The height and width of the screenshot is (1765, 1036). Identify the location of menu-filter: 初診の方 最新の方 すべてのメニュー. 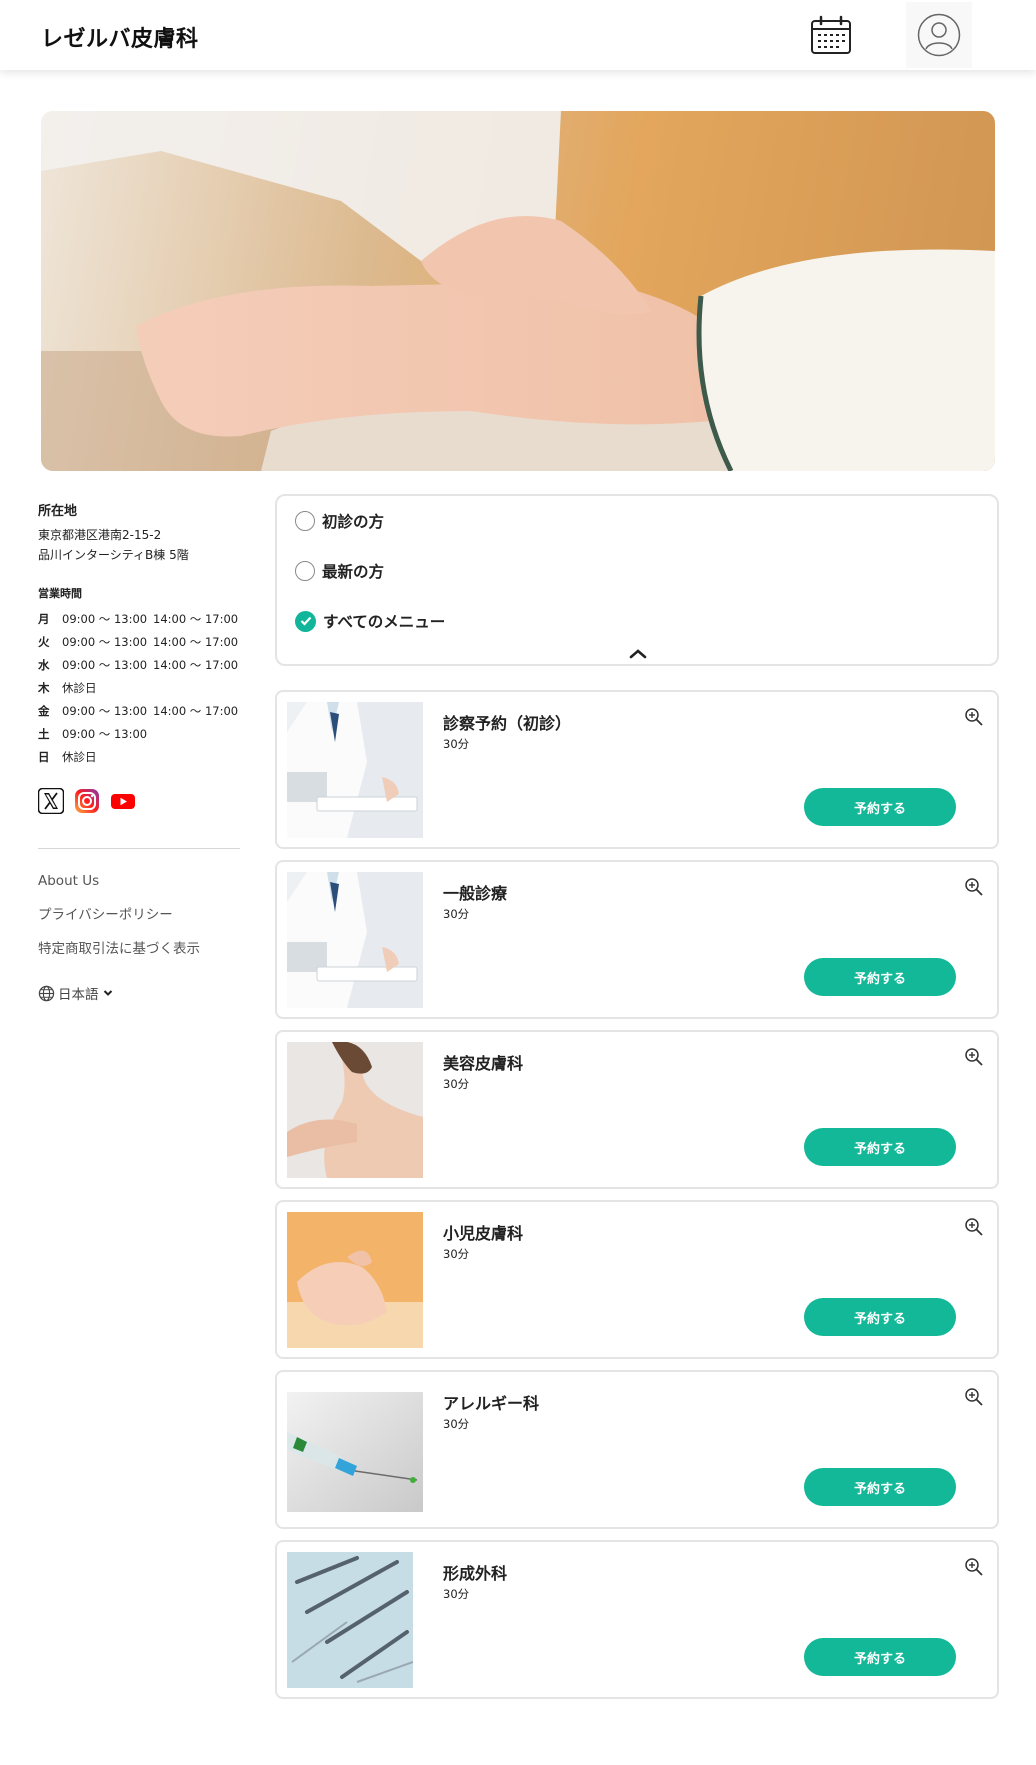
(637, 580).